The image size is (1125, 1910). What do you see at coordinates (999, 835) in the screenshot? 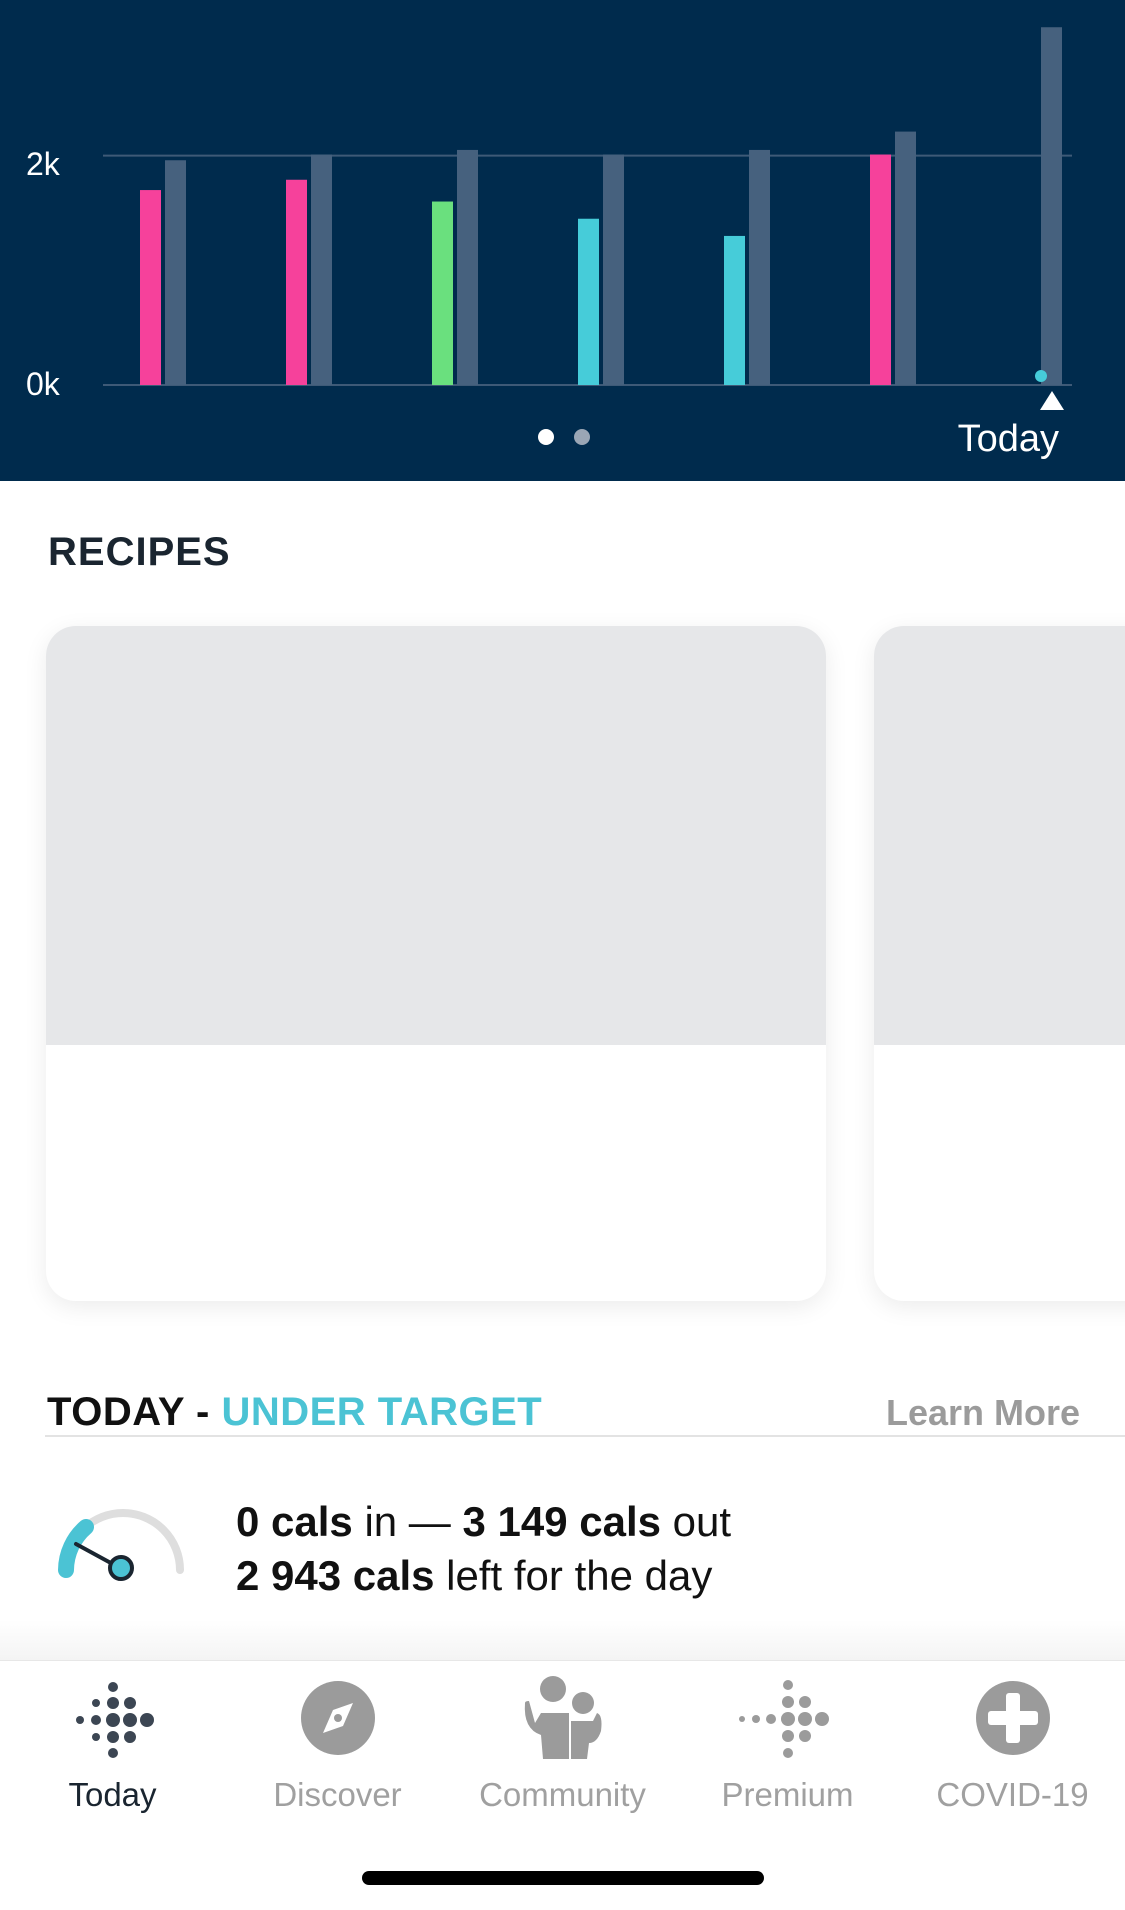
I see `recipe-image-placeholder` at bounding box center [999, 835].